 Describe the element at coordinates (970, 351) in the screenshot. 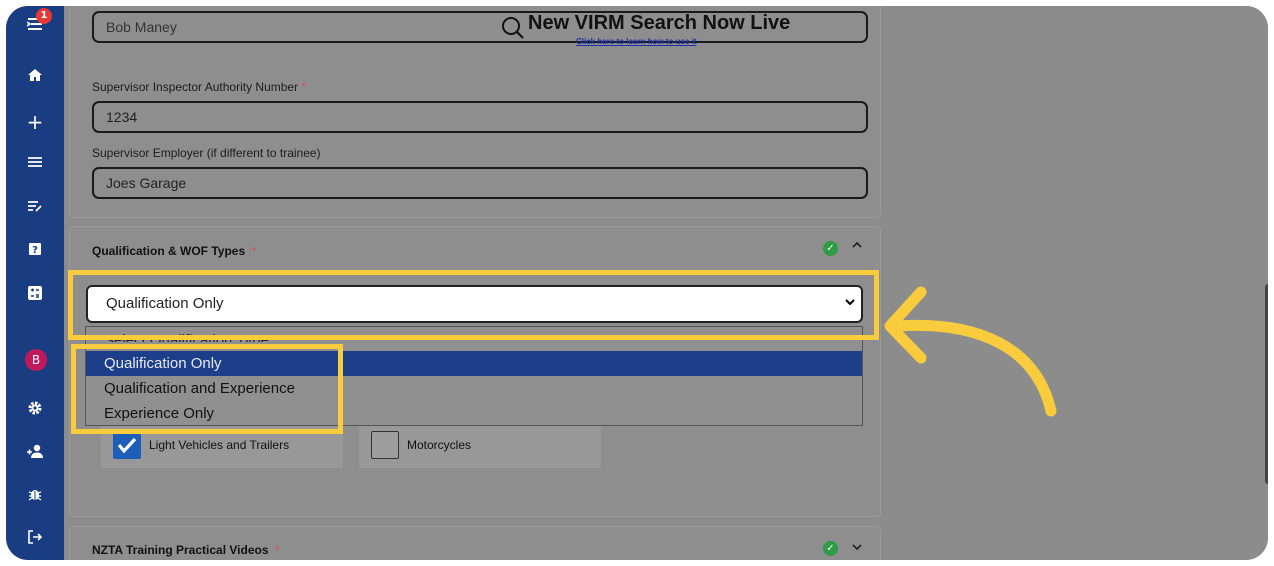

I see `annotation-arrow` at that location.